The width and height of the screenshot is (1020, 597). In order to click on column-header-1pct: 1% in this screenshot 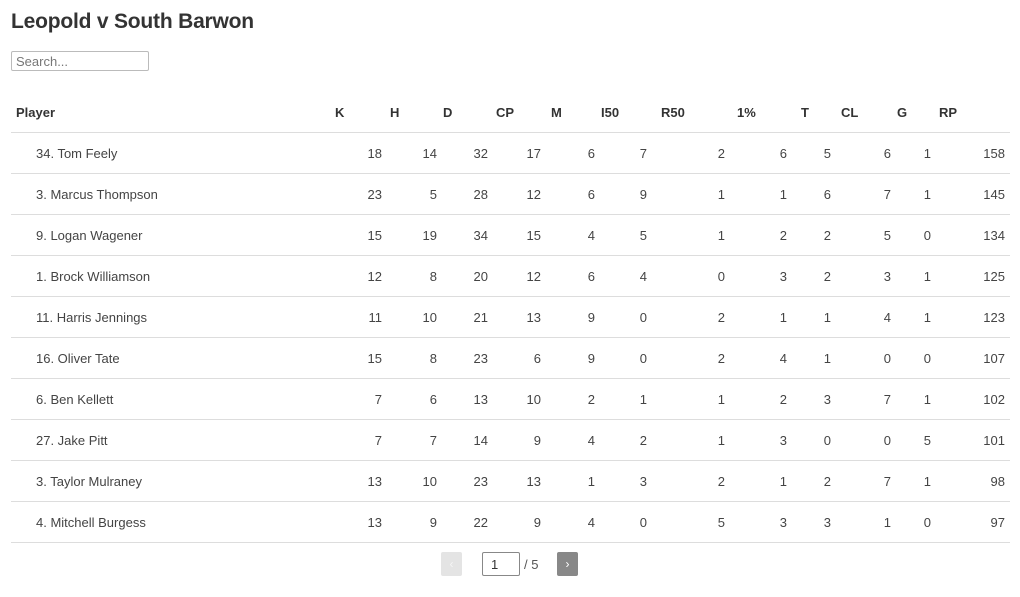, I will do `click(769, 112)`.